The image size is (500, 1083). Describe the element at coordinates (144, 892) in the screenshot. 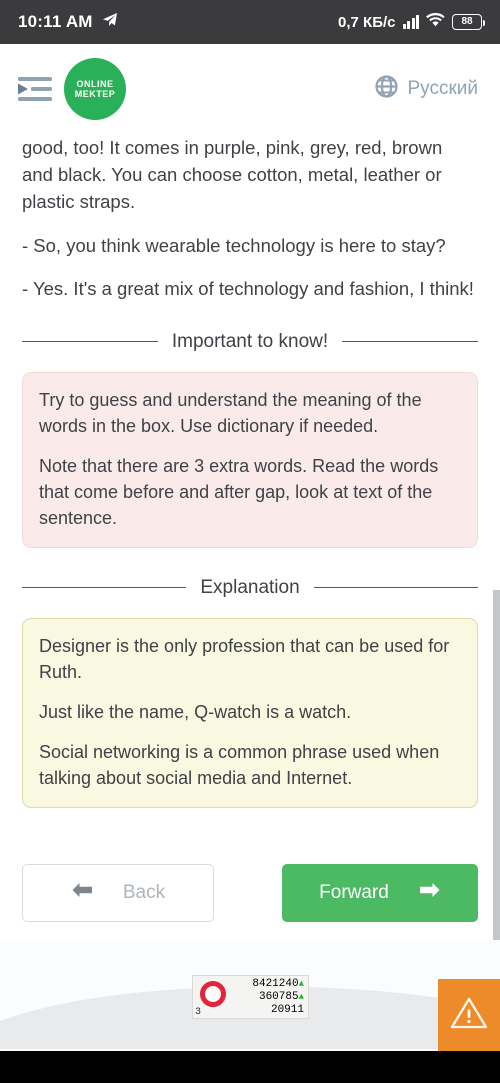

I see `back-button-label: Back` at that location.